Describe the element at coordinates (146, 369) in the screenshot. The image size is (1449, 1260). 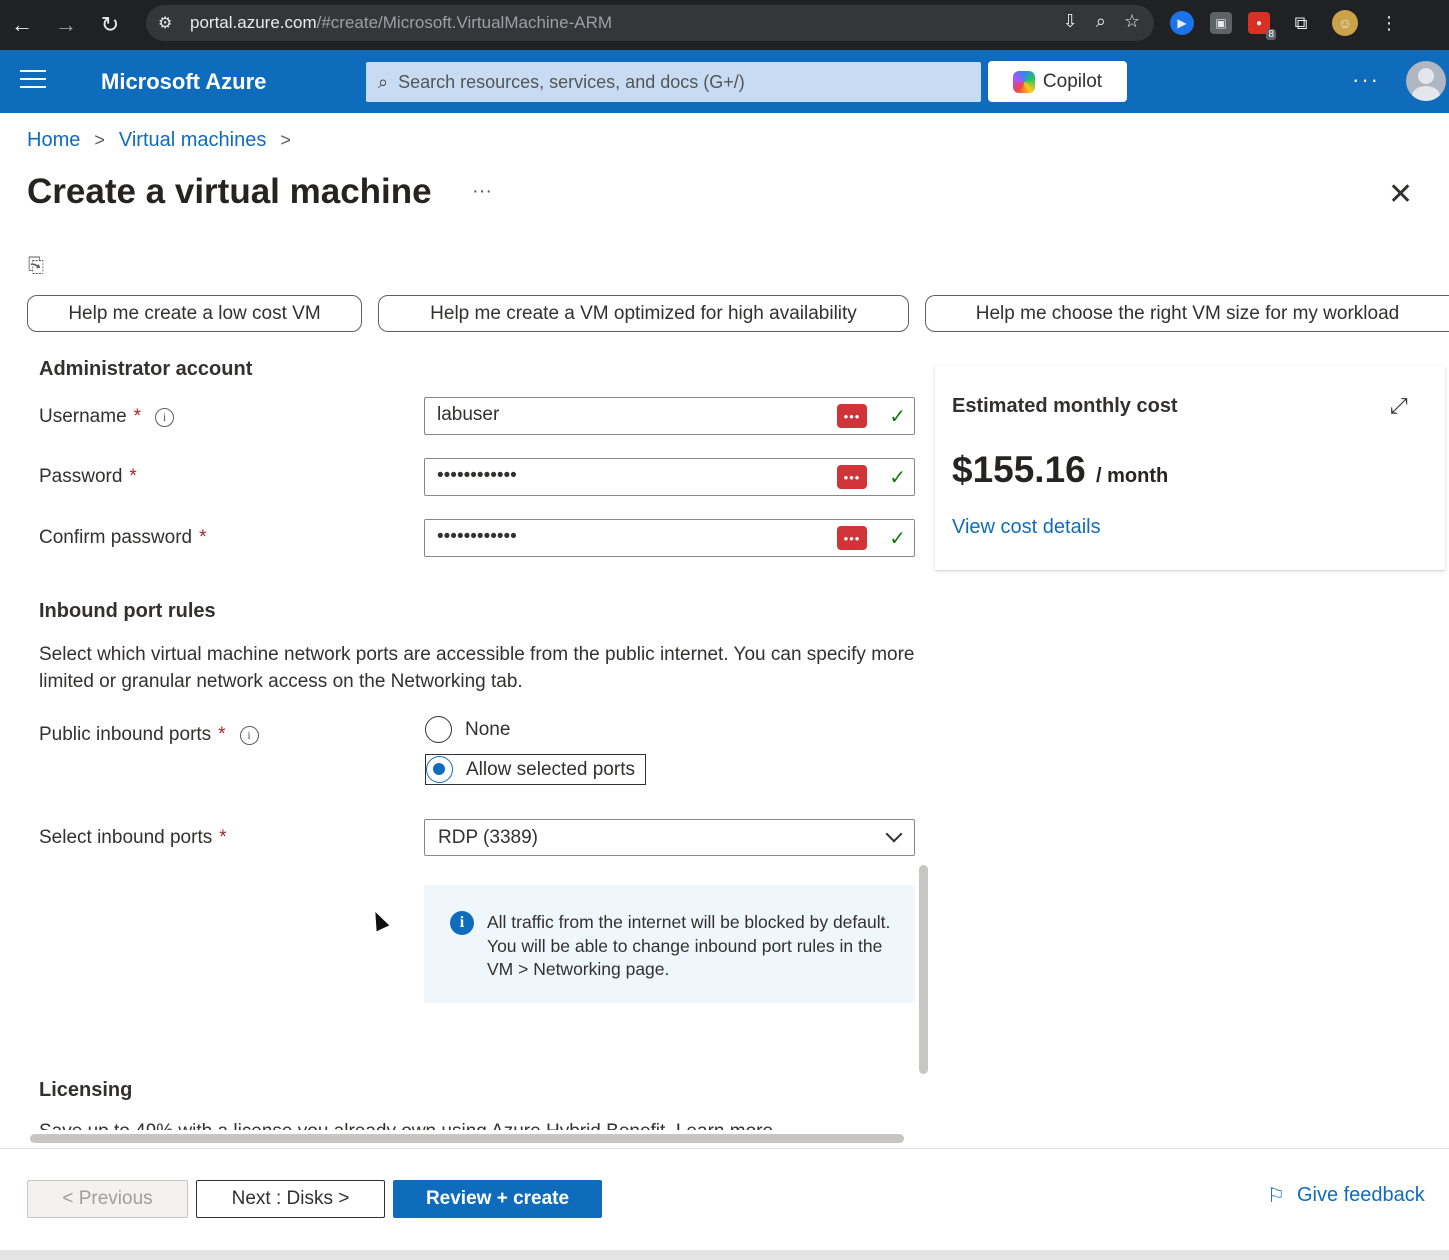
I see `admin-account-heading: Administrator account` at that location.